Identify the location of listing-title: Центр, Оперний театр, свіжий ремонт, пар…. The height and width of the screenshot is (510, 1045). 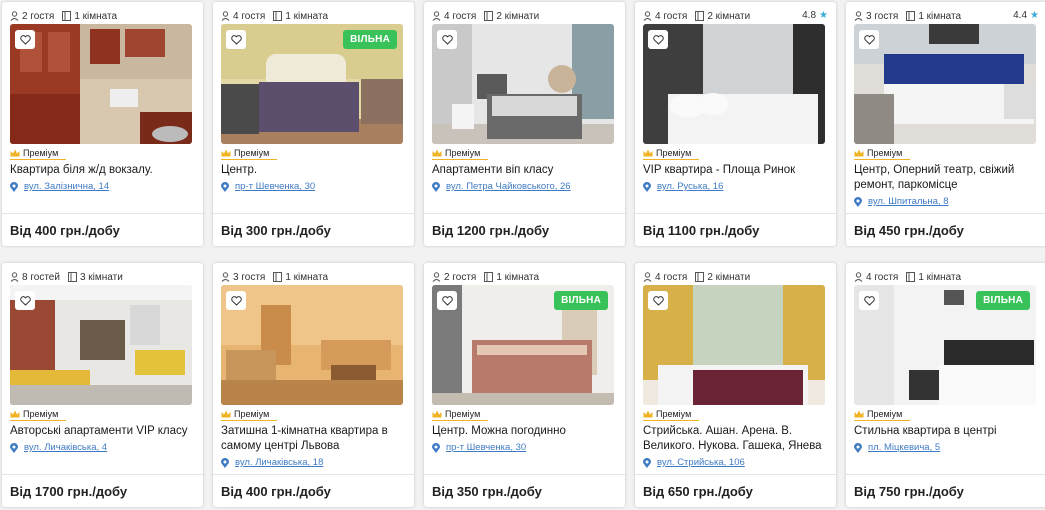
(947, 178).